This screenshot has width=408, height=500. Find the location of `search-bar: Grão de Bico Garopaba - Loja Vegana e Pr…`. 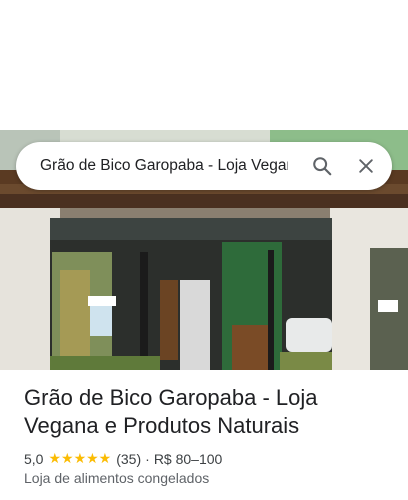

search-bar: Grão de Bico Garopaba - Loja Vegana e Pr… is located at coordinates (204, 166).